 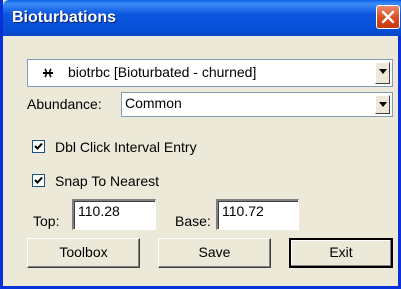 I want to click on bioturbation-select: biotrbc [Bioturbated - churned], so click(x=210, y=73).